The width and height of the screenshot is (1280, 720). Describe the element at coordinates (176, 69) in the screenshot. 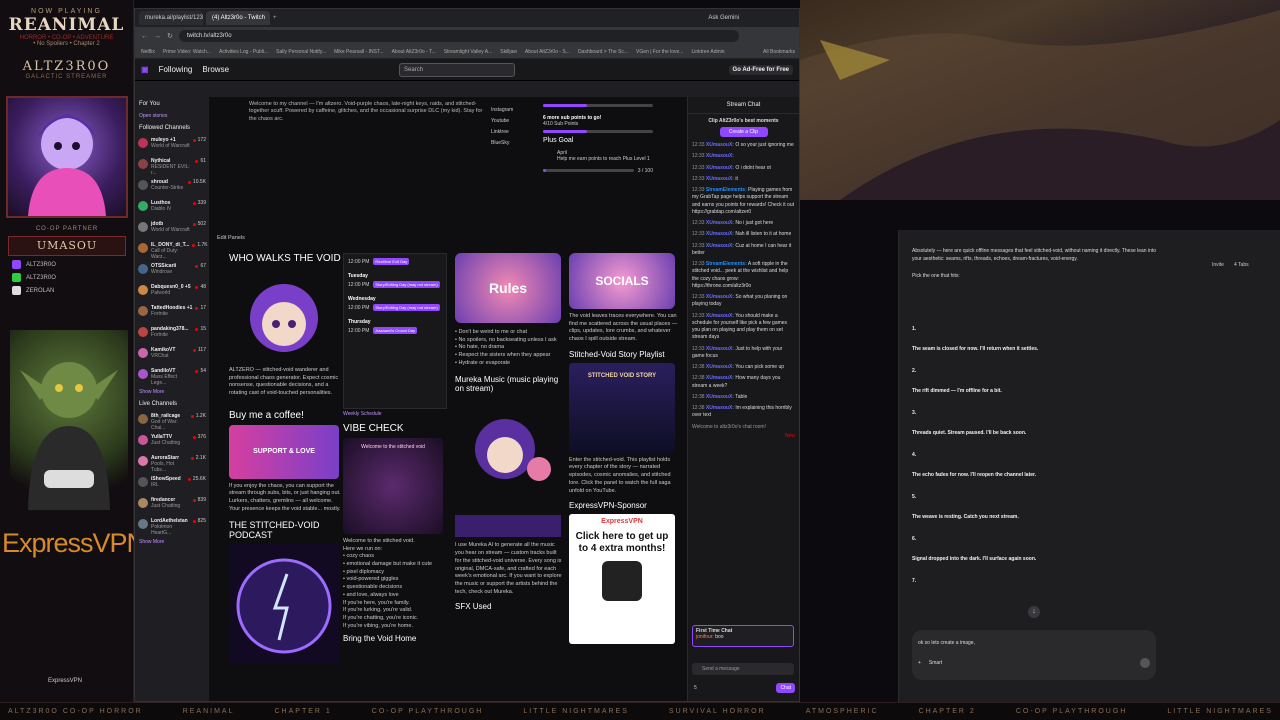

I see `nav-following: Following` at that location.